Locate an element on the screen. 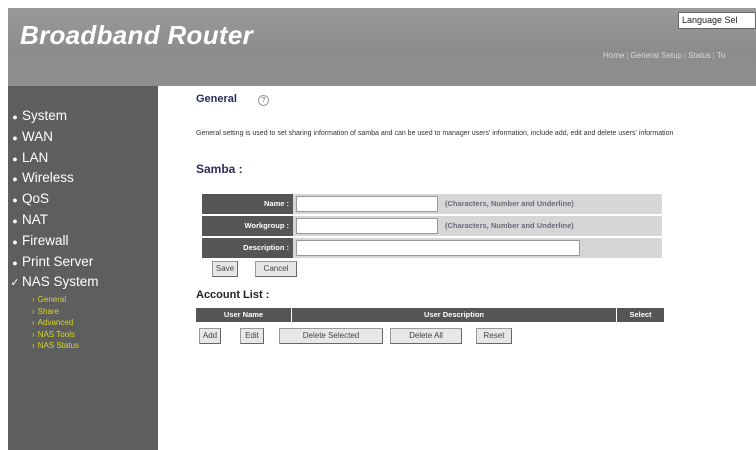  top-links: Home | General Setup | Status | To is located at coordinates (664, 55).